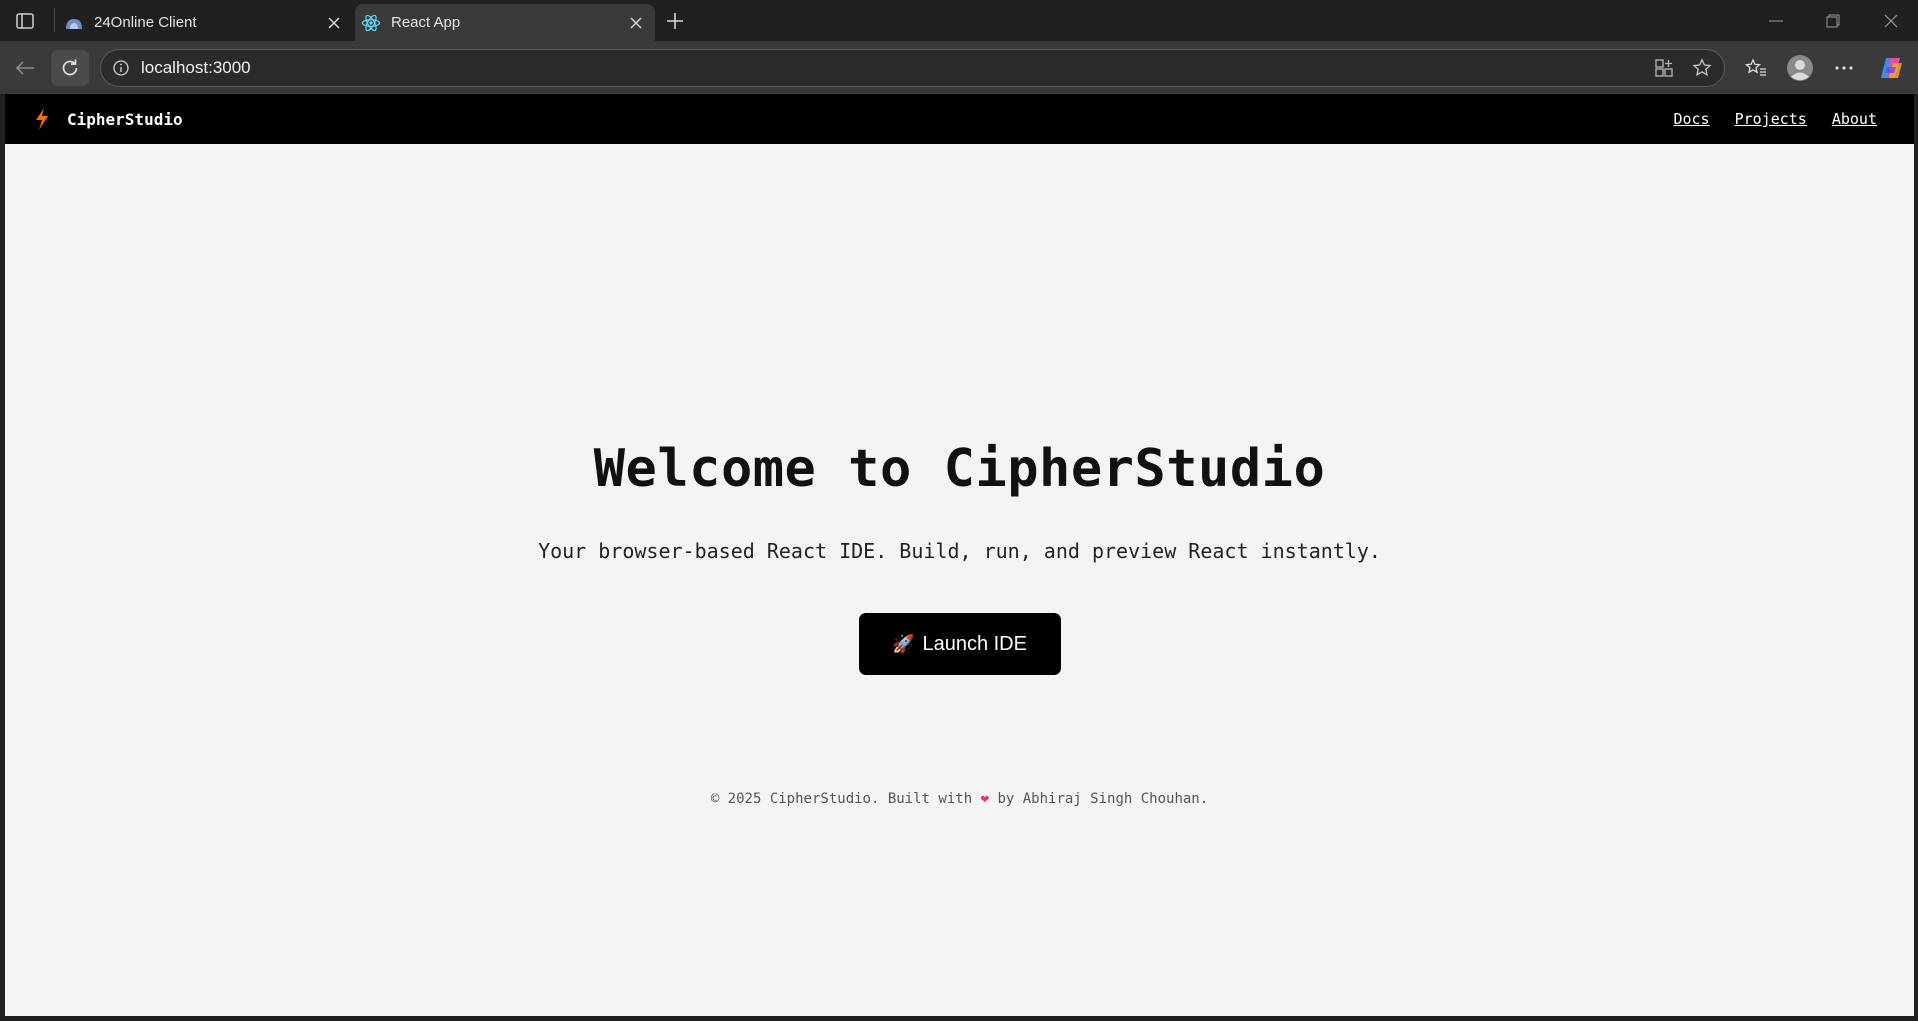 The width and height of the screenshot is (1918, 1021). What do you see at coordinates (1854, 119) in the screenshot?
I see `nav-link-about: About` at bounding box center [1854, 119].